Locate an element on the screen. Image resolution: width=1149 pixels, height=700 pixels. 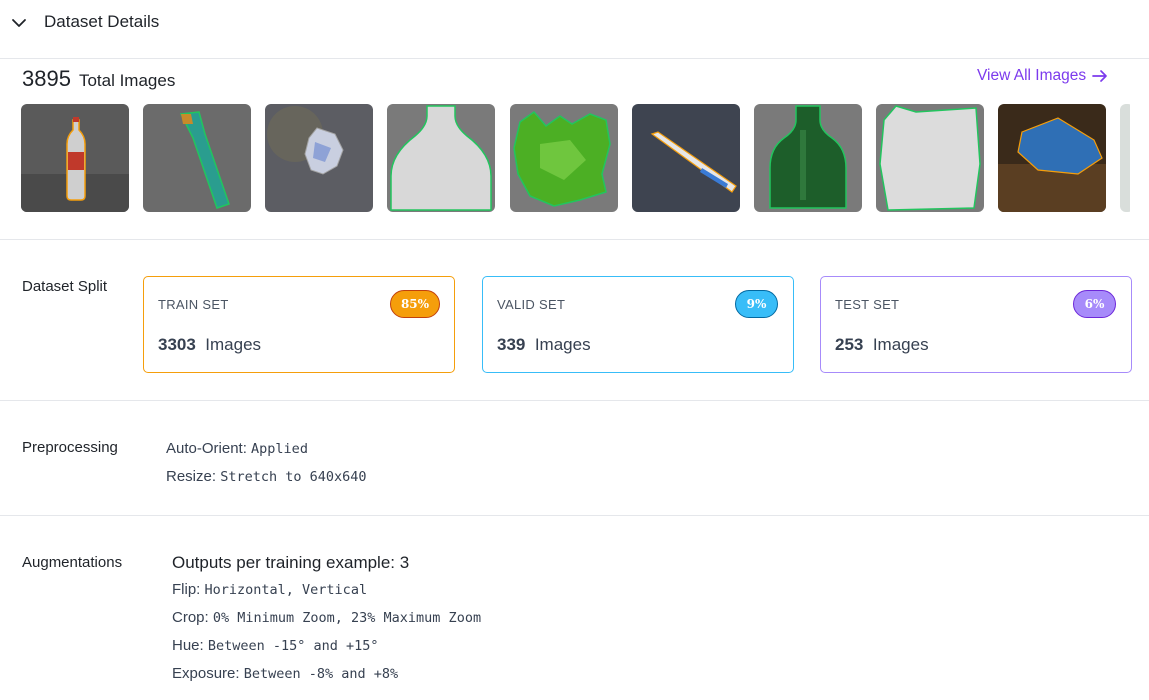
preprocessing-value: Stretch to 640x640 is located at coordinates (293, 477).